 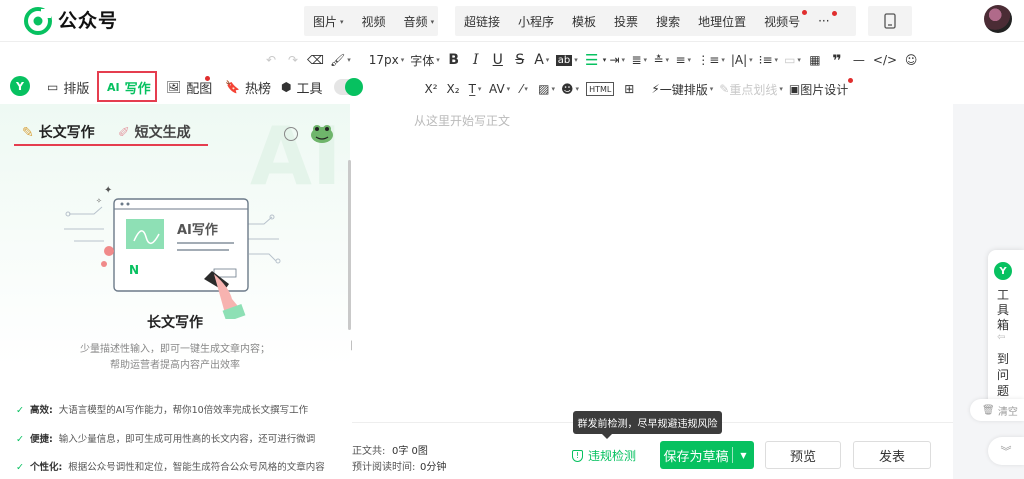 I want to click on italic-button: I, so click(x=476, y=60).